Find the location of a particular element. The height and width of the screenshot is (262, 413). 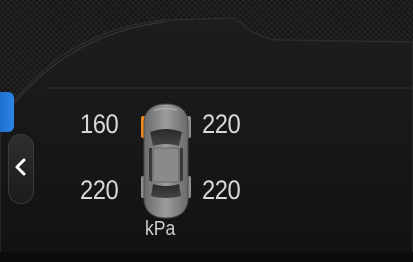

chevron-left-icon is located at coordinates (21, 169).